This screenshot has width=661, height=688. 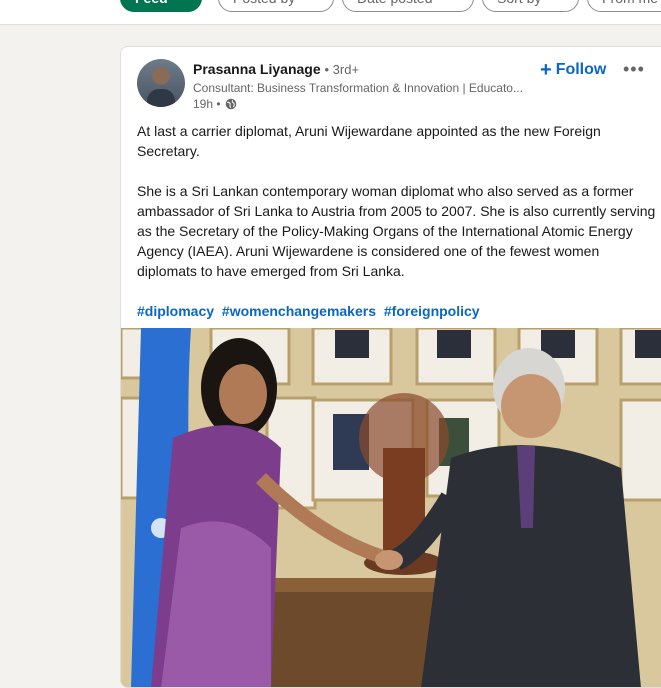 What do you see at coordinates (161, 83) in the screenshot?
I see `avatar` at bounding box center [161, 83].